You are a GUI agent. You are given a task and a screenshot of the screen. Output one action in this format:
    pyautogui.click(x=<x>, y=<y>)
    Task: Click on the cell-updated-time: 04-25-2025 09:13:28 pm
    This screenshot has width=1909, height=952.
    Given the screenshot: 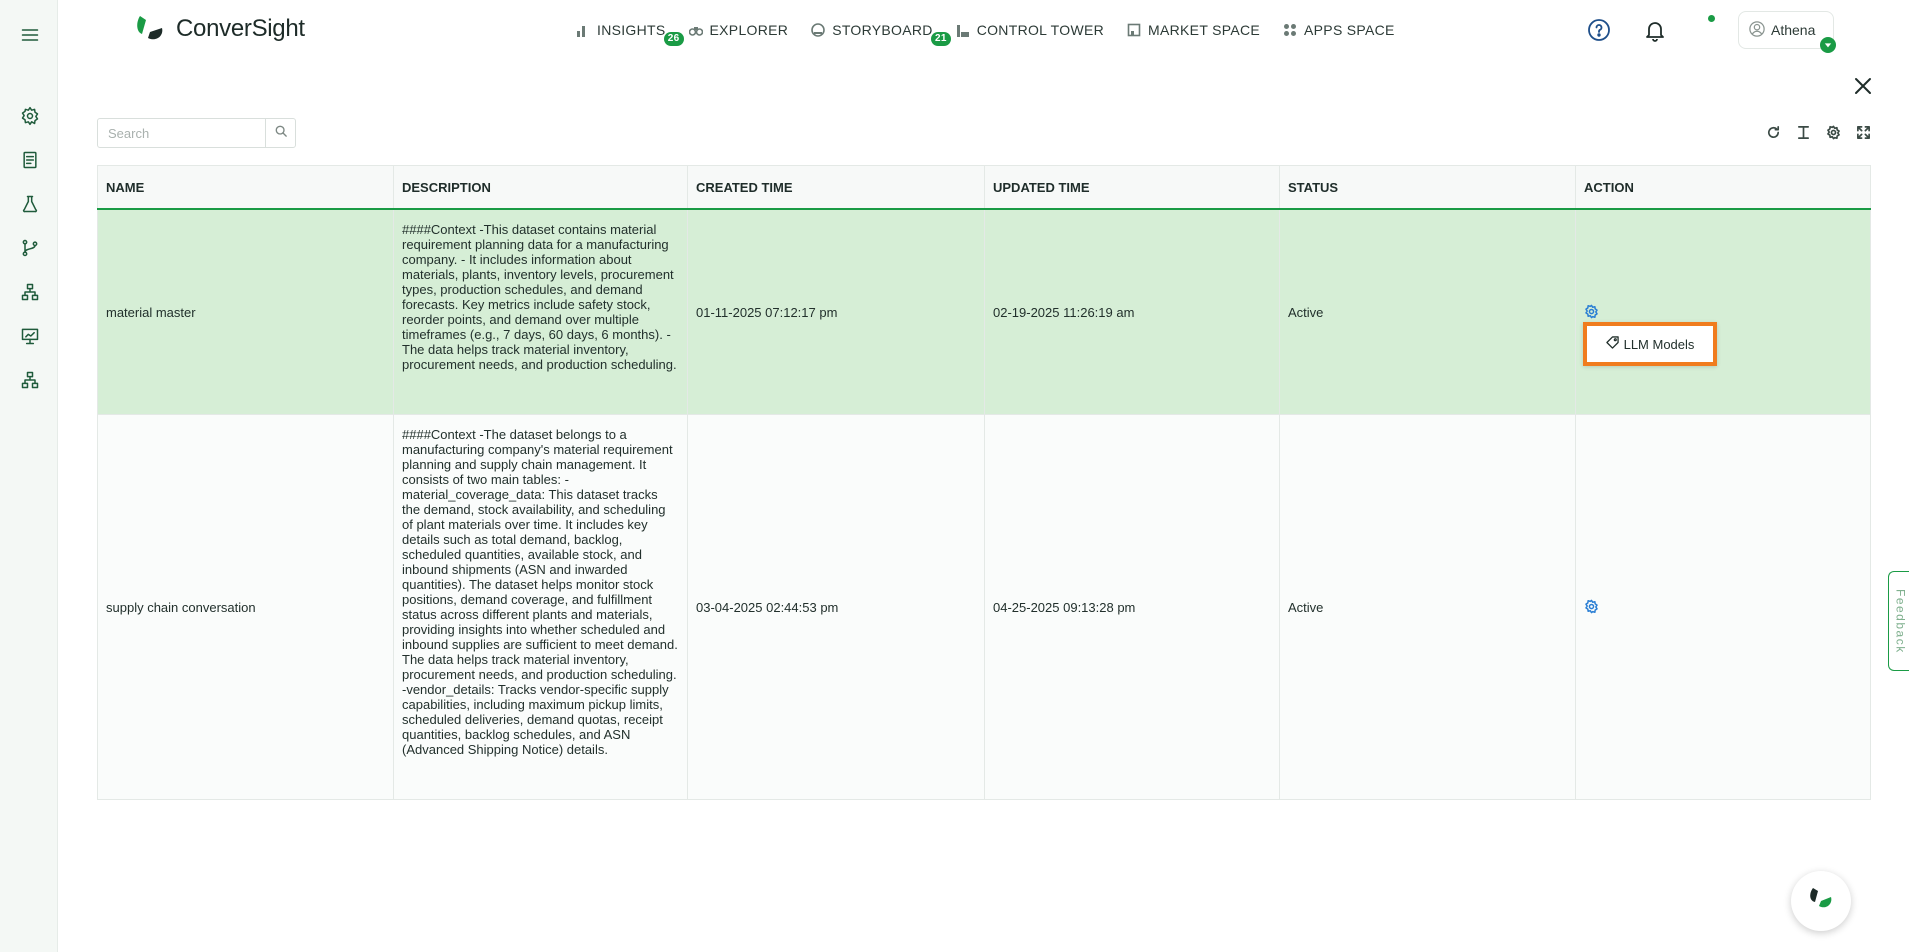 What is the action you would take?
    pyautogui.click(x=1131, y=607)
    